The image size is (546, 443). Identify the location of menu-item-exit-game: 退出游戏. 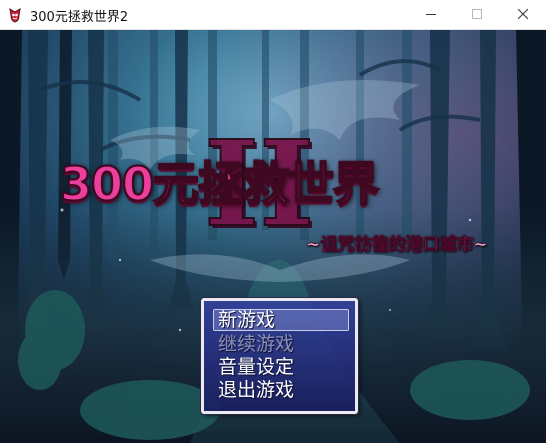
(256, 390).